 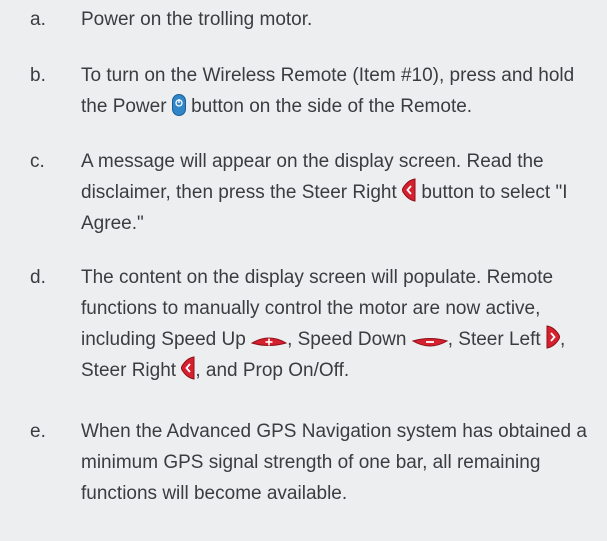 What do you see at coordinates (332, 106) in the screenshot?
I see `step-text-part: button on the side of the Remote.` at bounding box center [332, 106].